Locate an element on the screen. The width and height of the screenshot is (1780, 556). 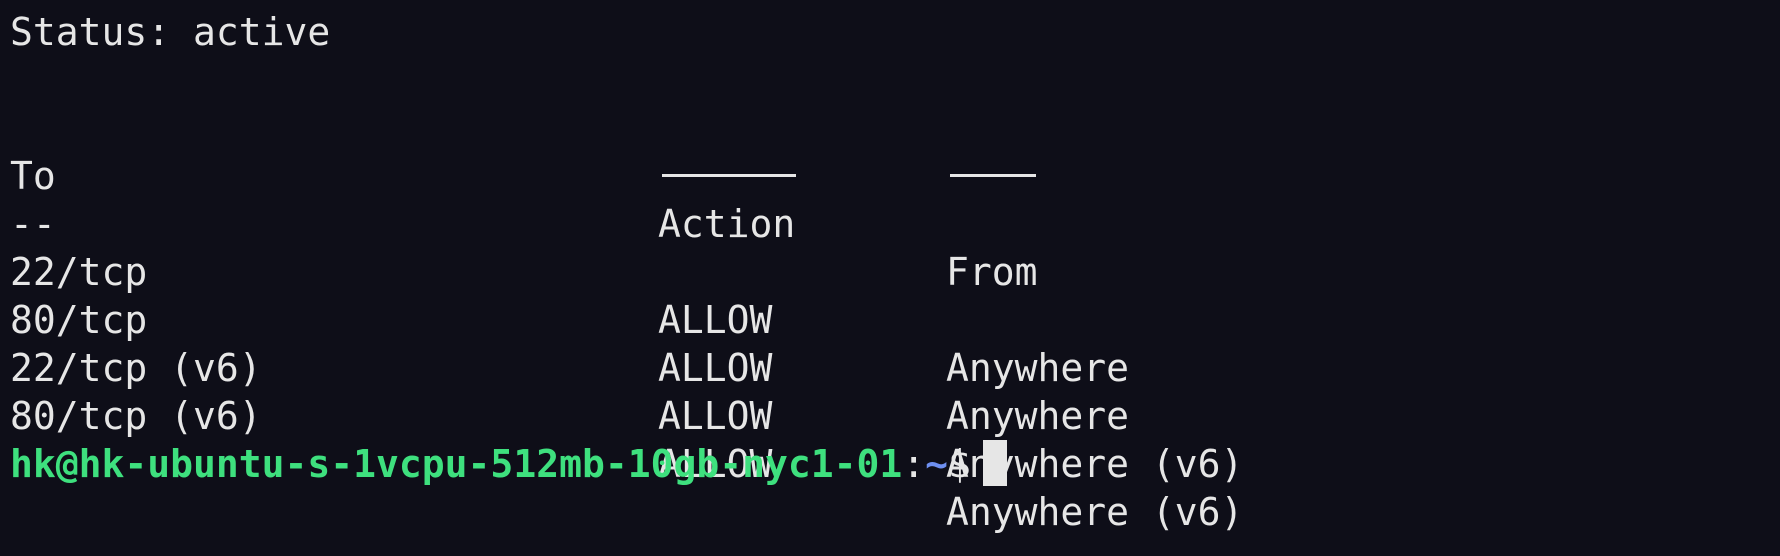
prompt-symbol: $ is located at coordinates (959, 464).